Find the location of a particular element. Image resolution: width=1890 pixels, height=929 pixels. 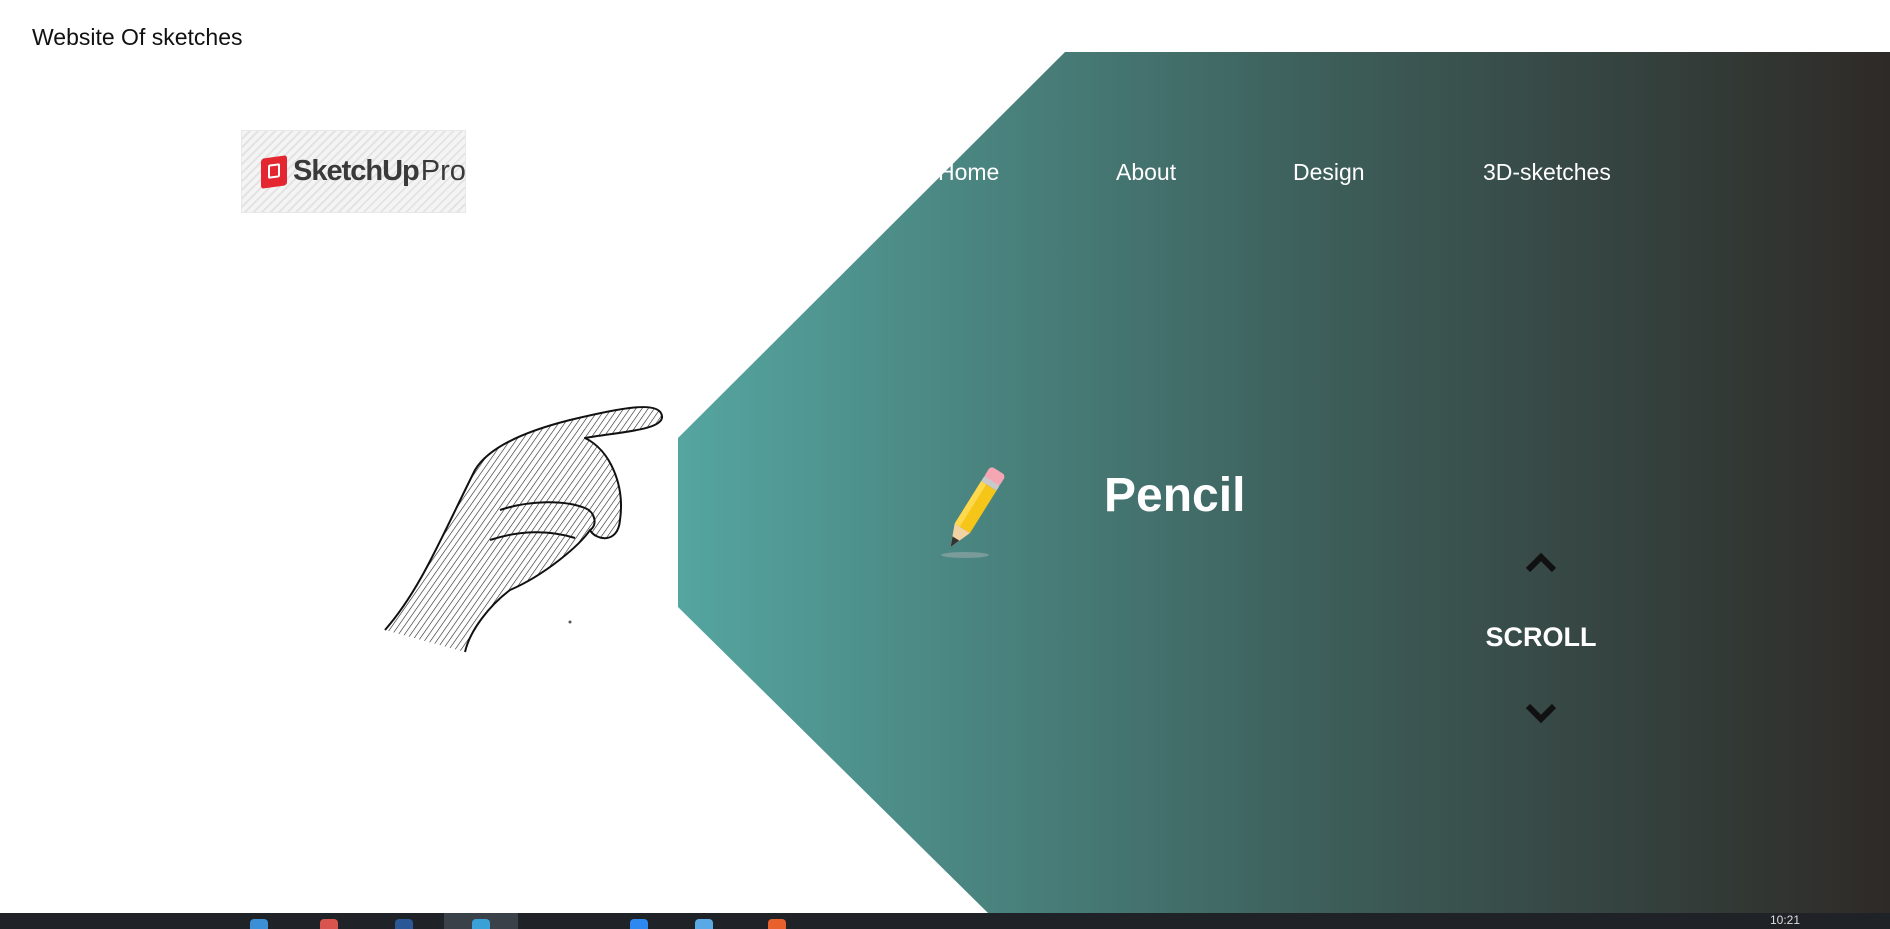

nav-about: About is located at coordinates (1146, 172).